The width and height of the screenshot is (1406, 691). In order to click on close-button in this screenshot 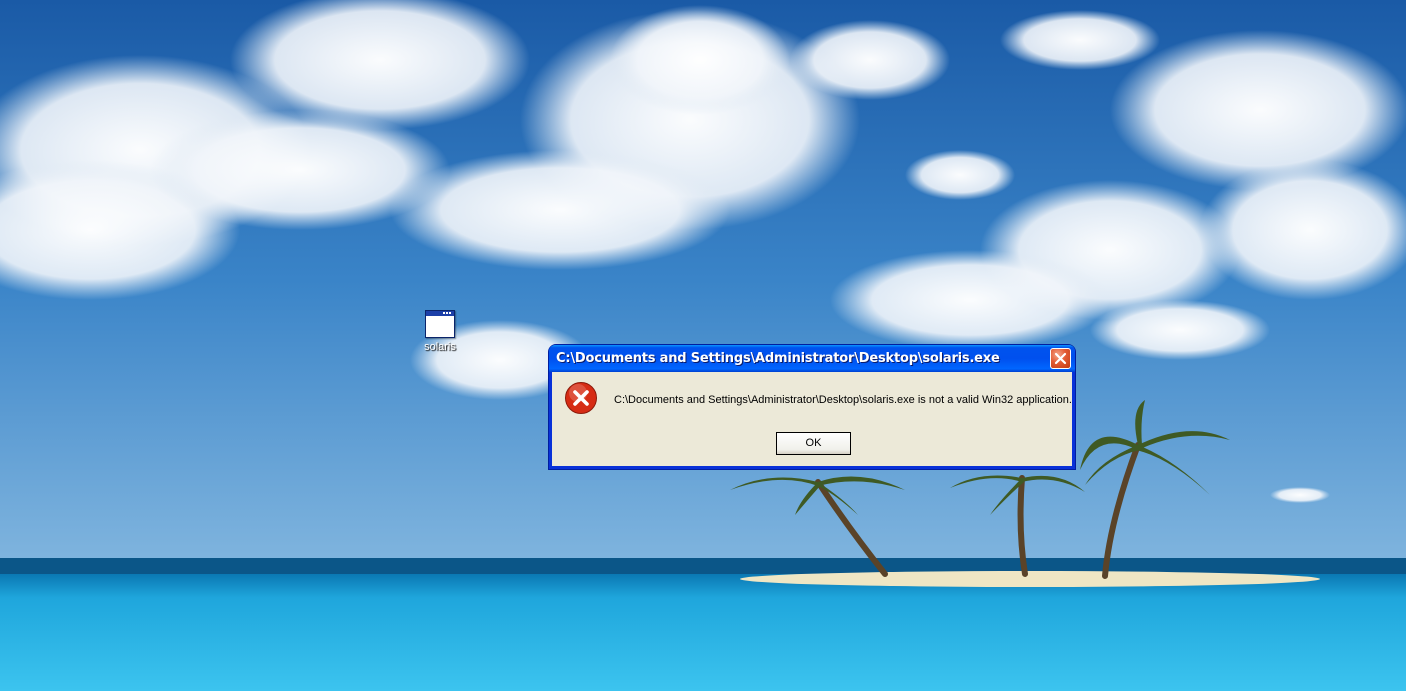, I will do `click(1060, 358)`.